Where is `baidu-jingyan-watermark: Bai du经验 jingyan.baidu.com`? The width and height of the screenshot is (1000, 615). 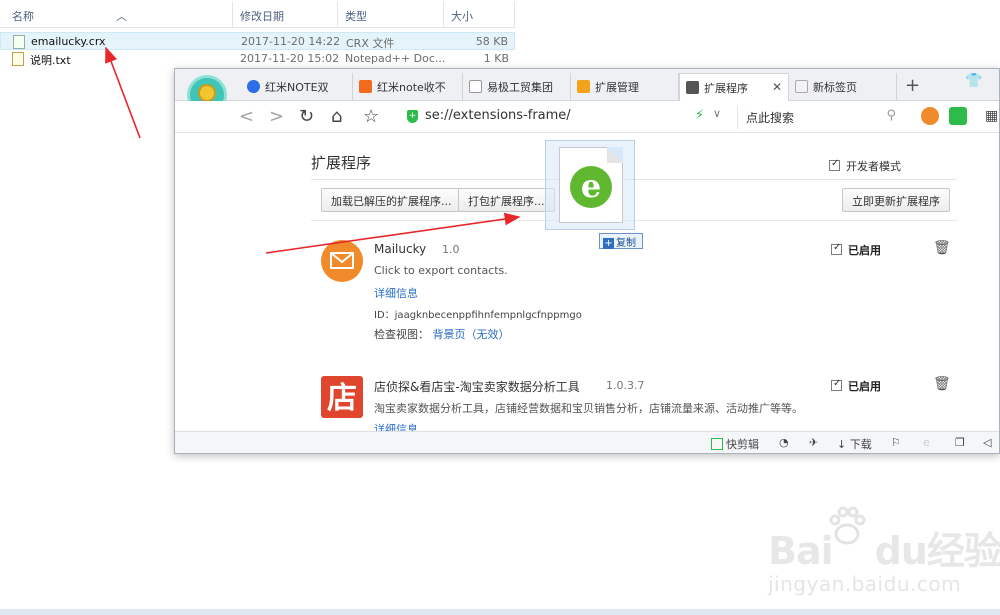 baidu-jingyan-watermark: Bai du经验 jingyan.baidu.com is located at coordinates (884, 556).